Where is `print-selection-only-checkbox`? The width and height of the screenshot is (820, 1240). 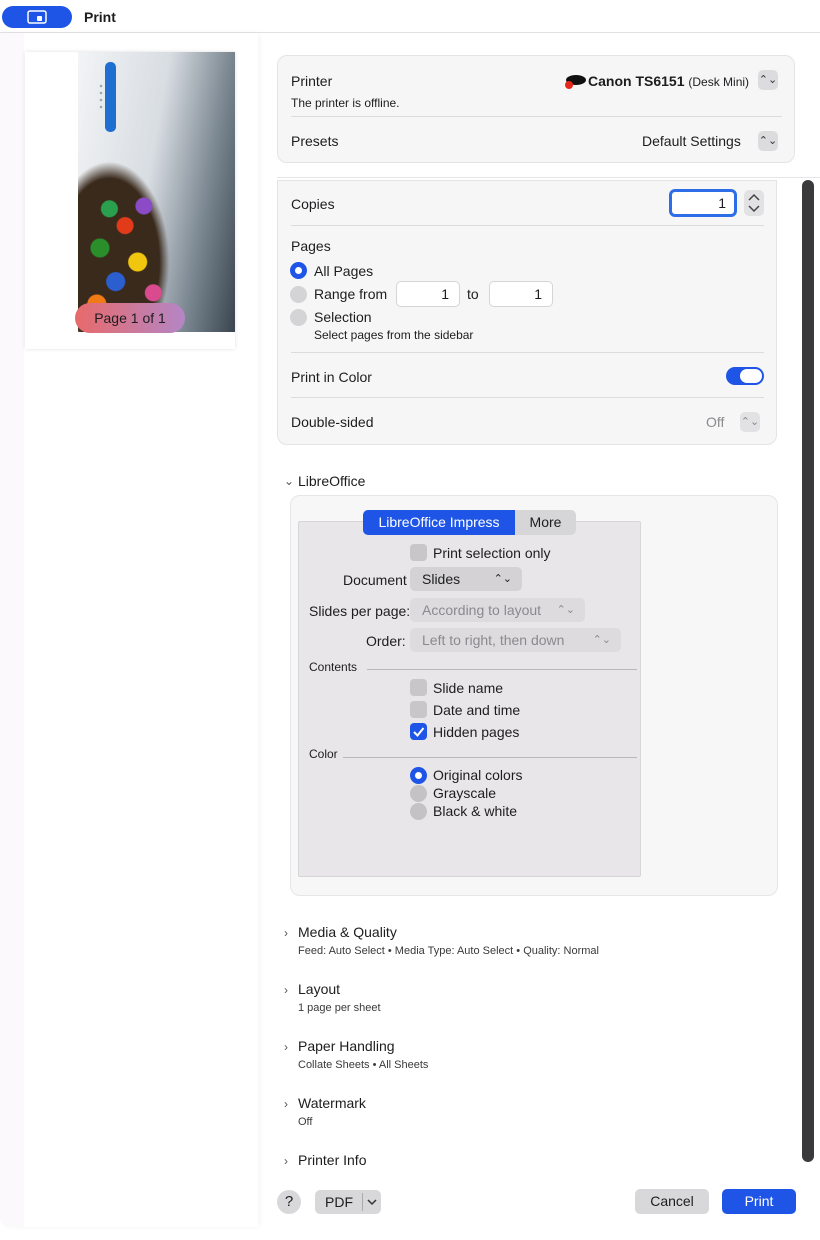
print-selection-only-checkbox is located at coordinates (418, 552).